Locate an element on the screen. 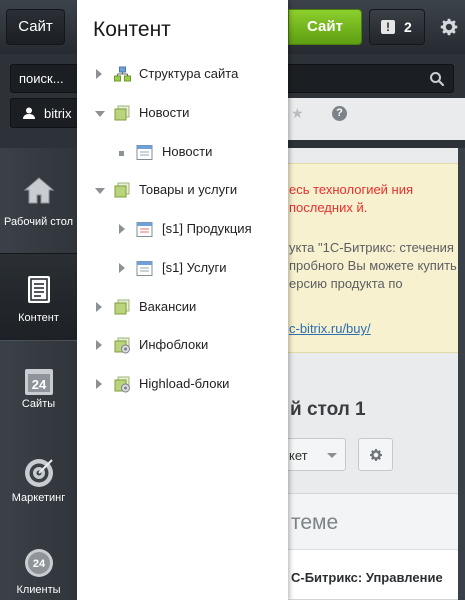 This screenshot has height=600, width=465. sidebar-item-marketing: Маркетинг is located at coordinates (38, 482).